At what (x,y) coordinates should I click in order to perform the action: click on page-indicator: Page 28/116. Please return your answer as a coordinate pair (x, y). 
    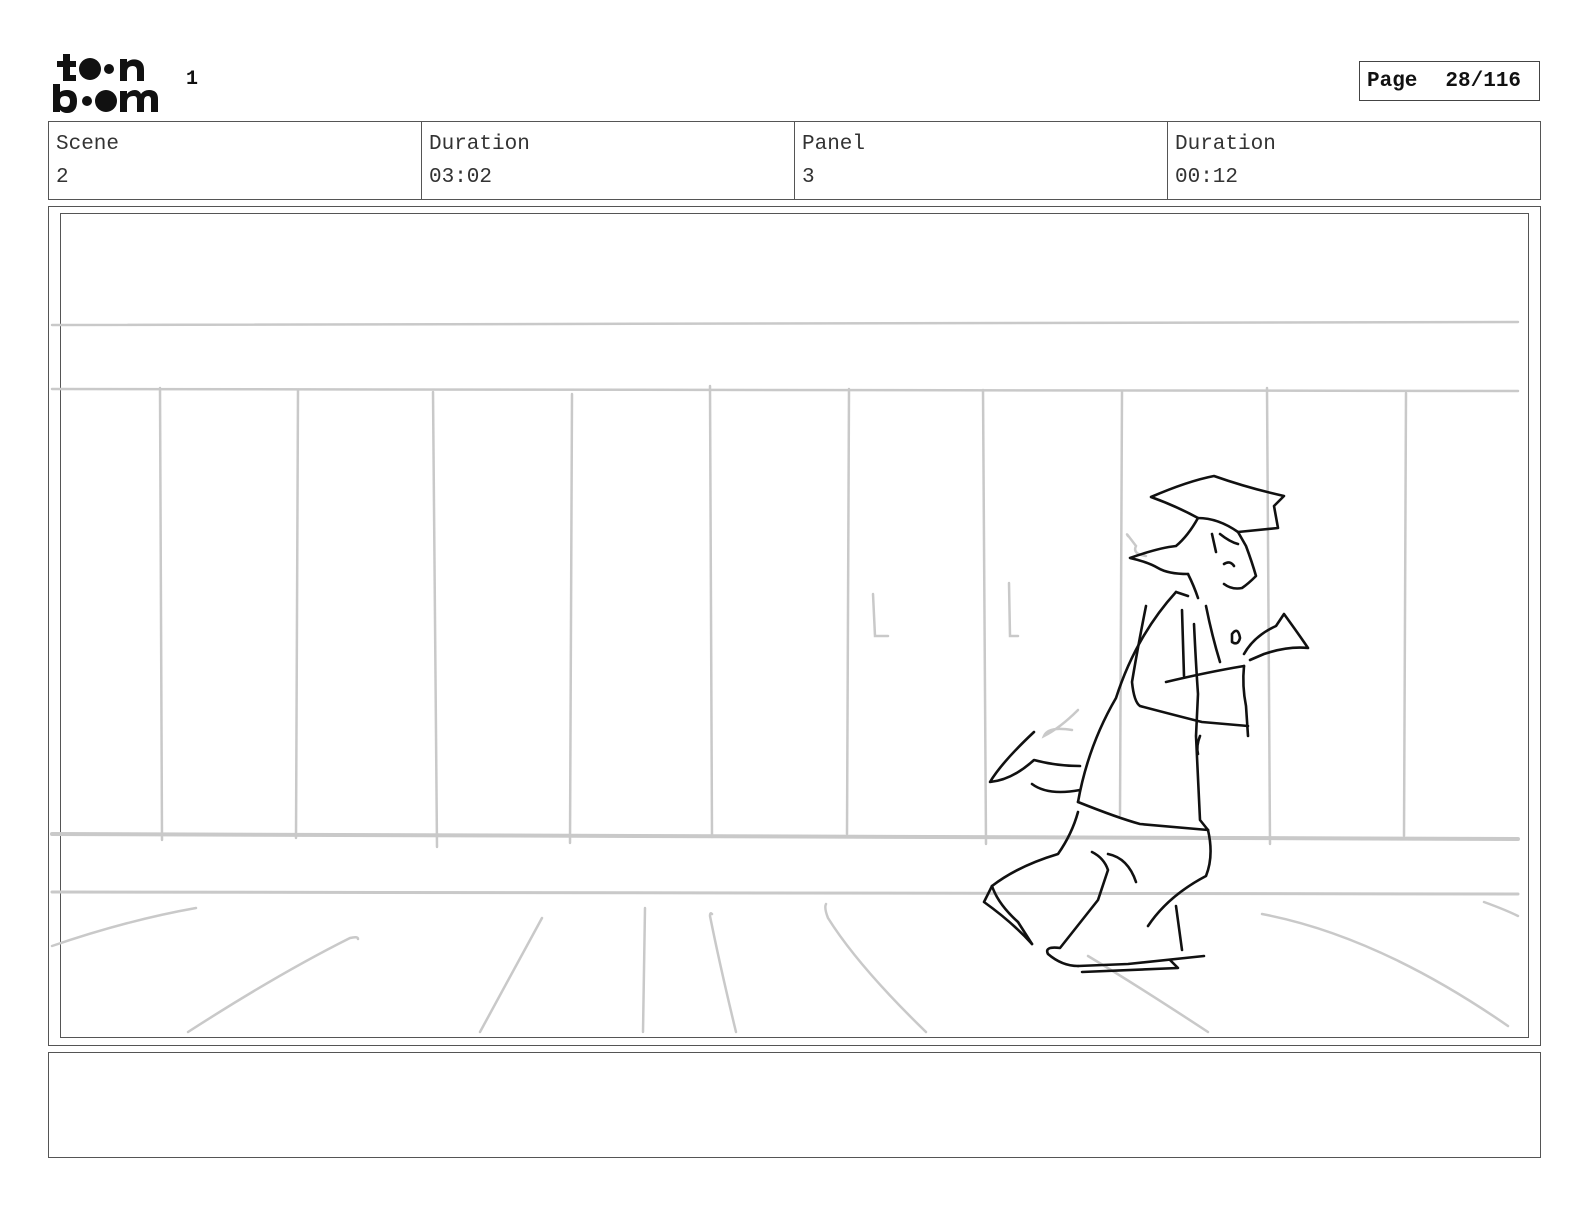
    Looking at the image, I should click on (1449, 81).